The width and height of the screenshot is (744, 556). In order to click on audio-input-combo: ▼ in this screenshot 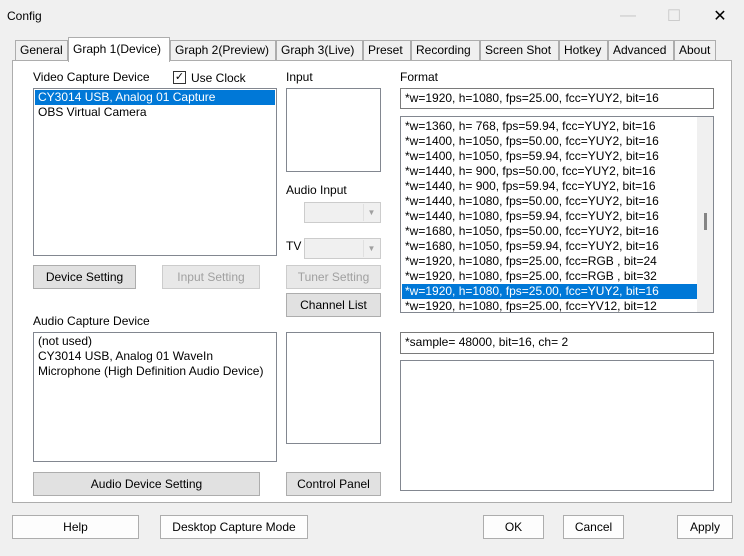, I will do `click(342, 212)`.